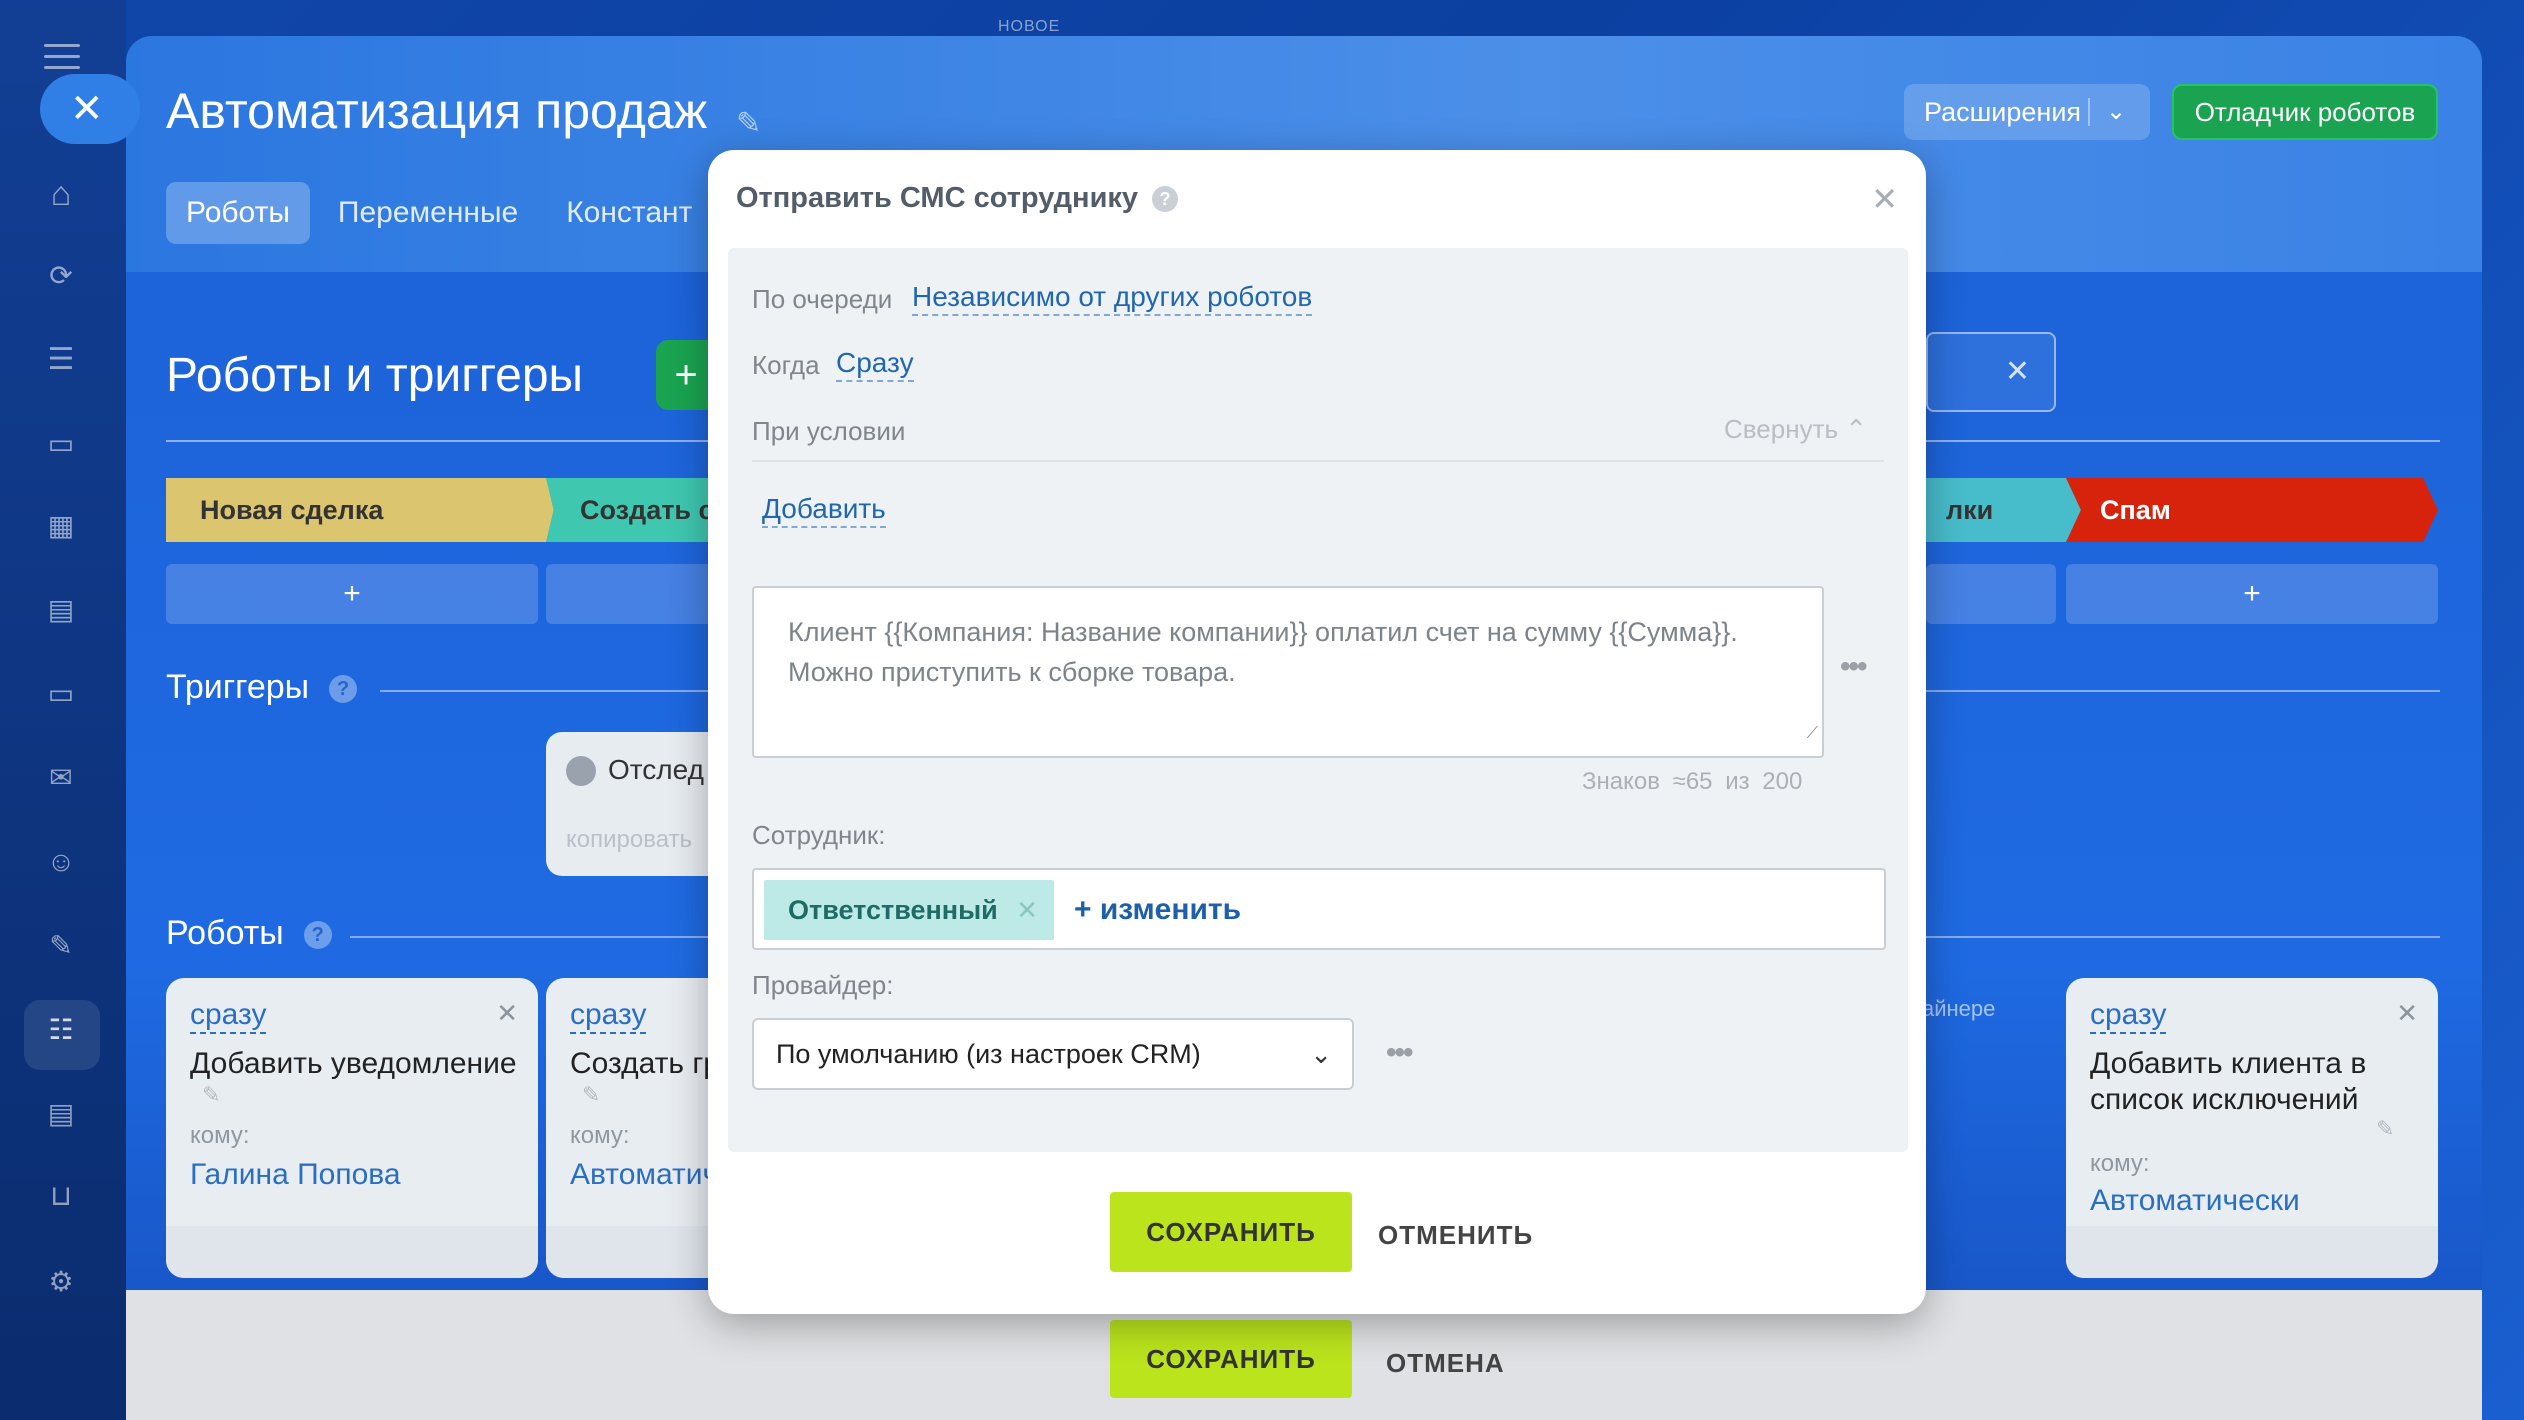 The image size is (2524, 1420). What do you see at coordinates (375, 375) in the screenshot?
I see `section-title: Роботы и триггеры` at bounding box center [375, 375].